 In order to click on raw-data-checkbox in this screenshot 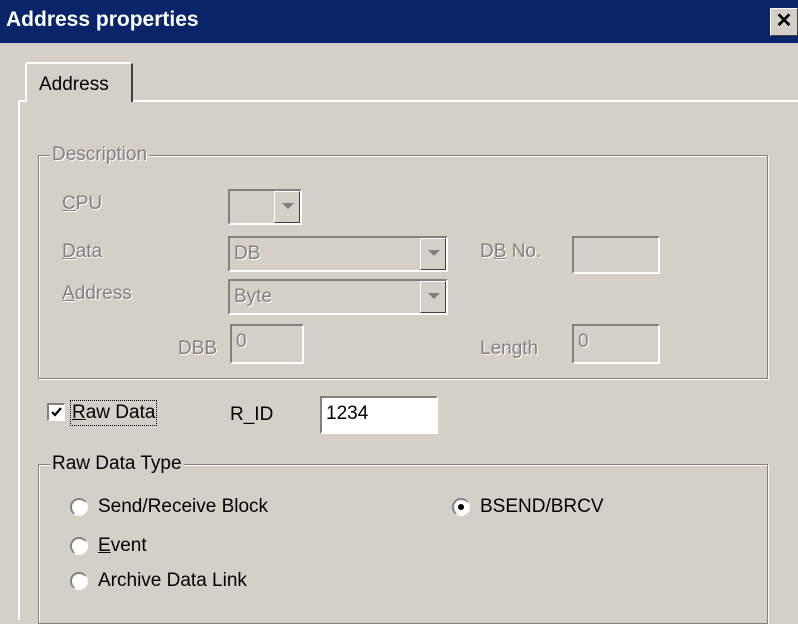, I will do `click(56, 412)`.